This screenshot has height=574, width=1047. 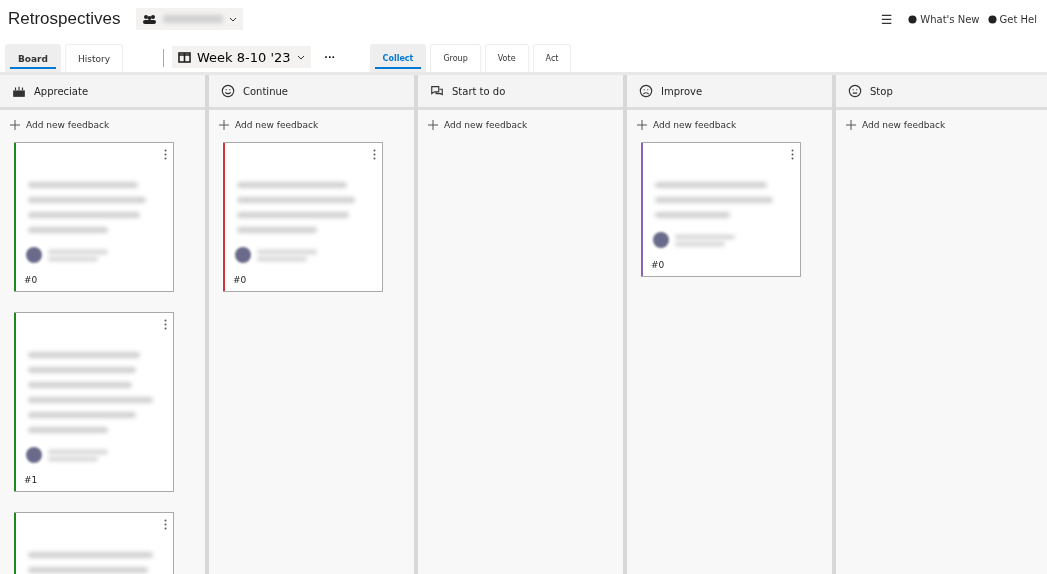 I want to click on column-title: Appreciate, so click(x=61, y=91).